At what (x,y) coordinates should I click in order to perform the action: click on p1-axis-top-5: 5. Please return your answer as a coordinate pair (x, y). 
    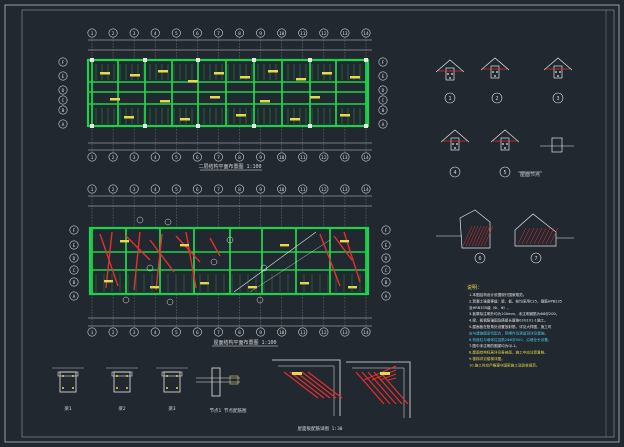
    Looking at the image, I should click on (176, 33).